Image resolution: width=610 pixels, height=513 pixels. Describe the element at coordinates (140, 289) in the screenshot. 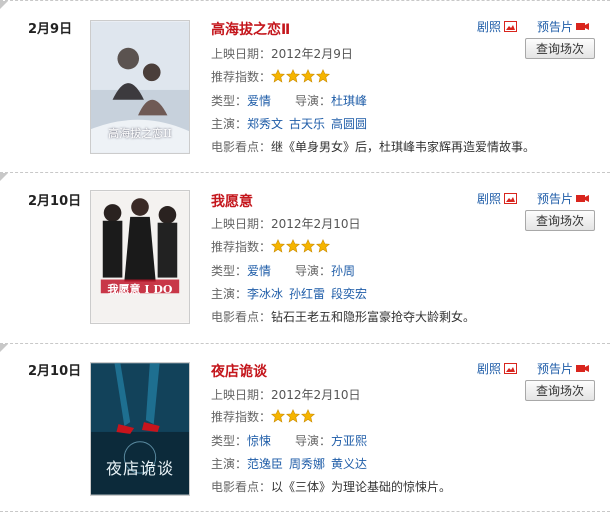

I see `poster-title: 我愿意 I DO` at that location.